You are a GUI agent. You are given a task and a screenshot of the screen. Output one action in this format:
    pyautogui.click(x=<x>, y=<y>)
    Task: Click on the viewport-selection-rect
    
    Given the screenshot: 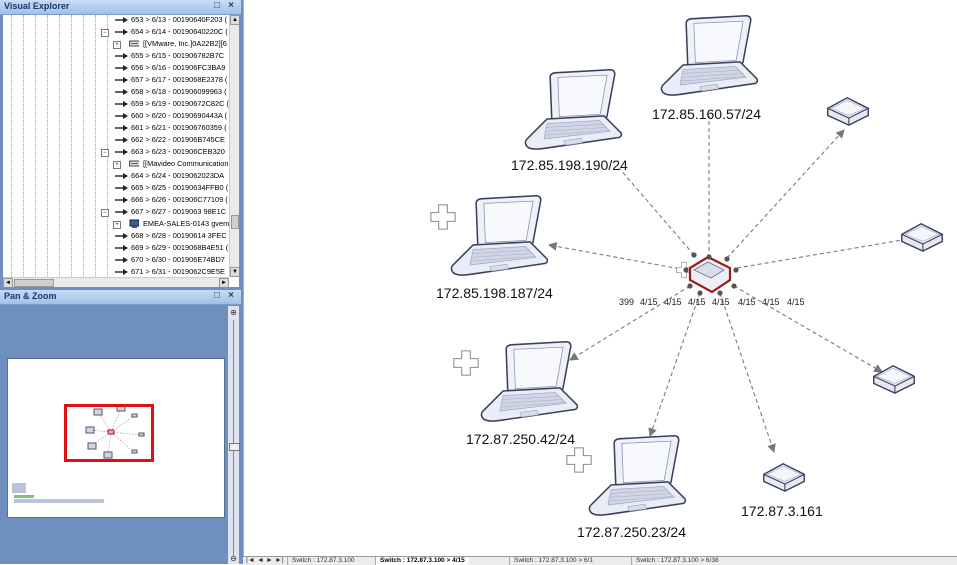 What is the action you would take?
    pyautogui.click(x=109, y=433)
    